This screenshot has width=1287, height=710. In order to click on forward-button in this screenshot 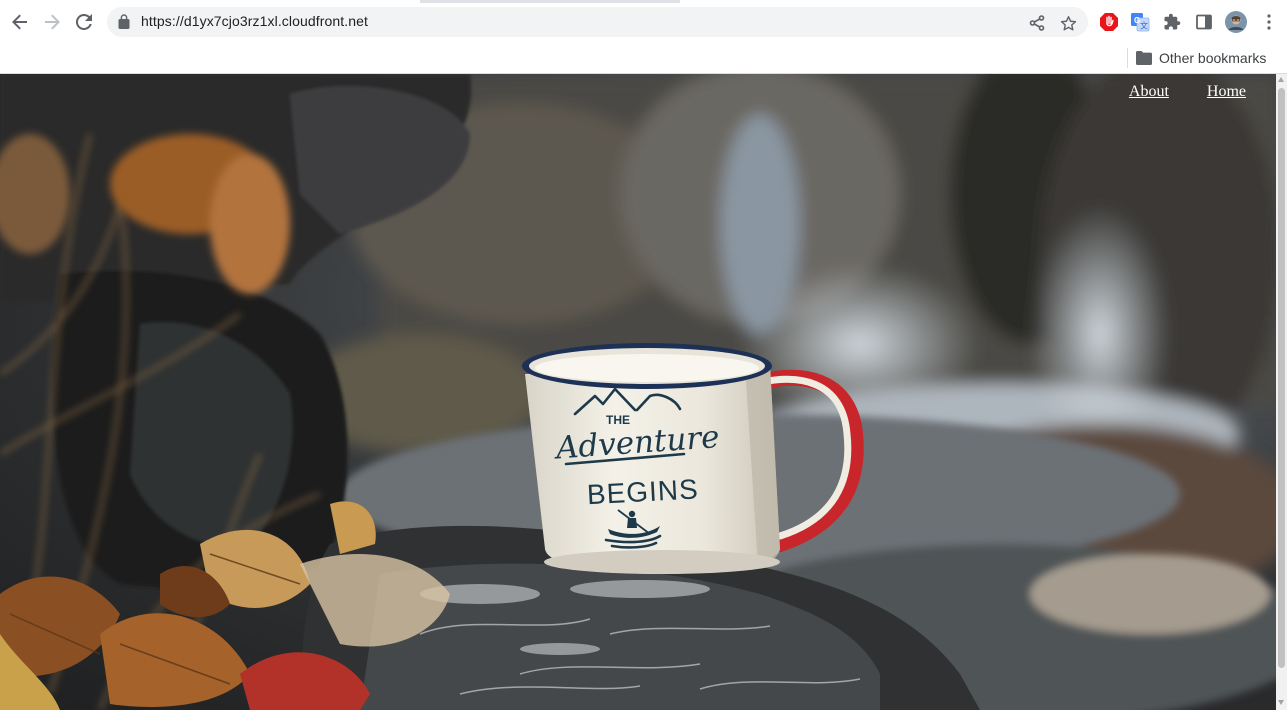, I will do `click(52, 22)`.